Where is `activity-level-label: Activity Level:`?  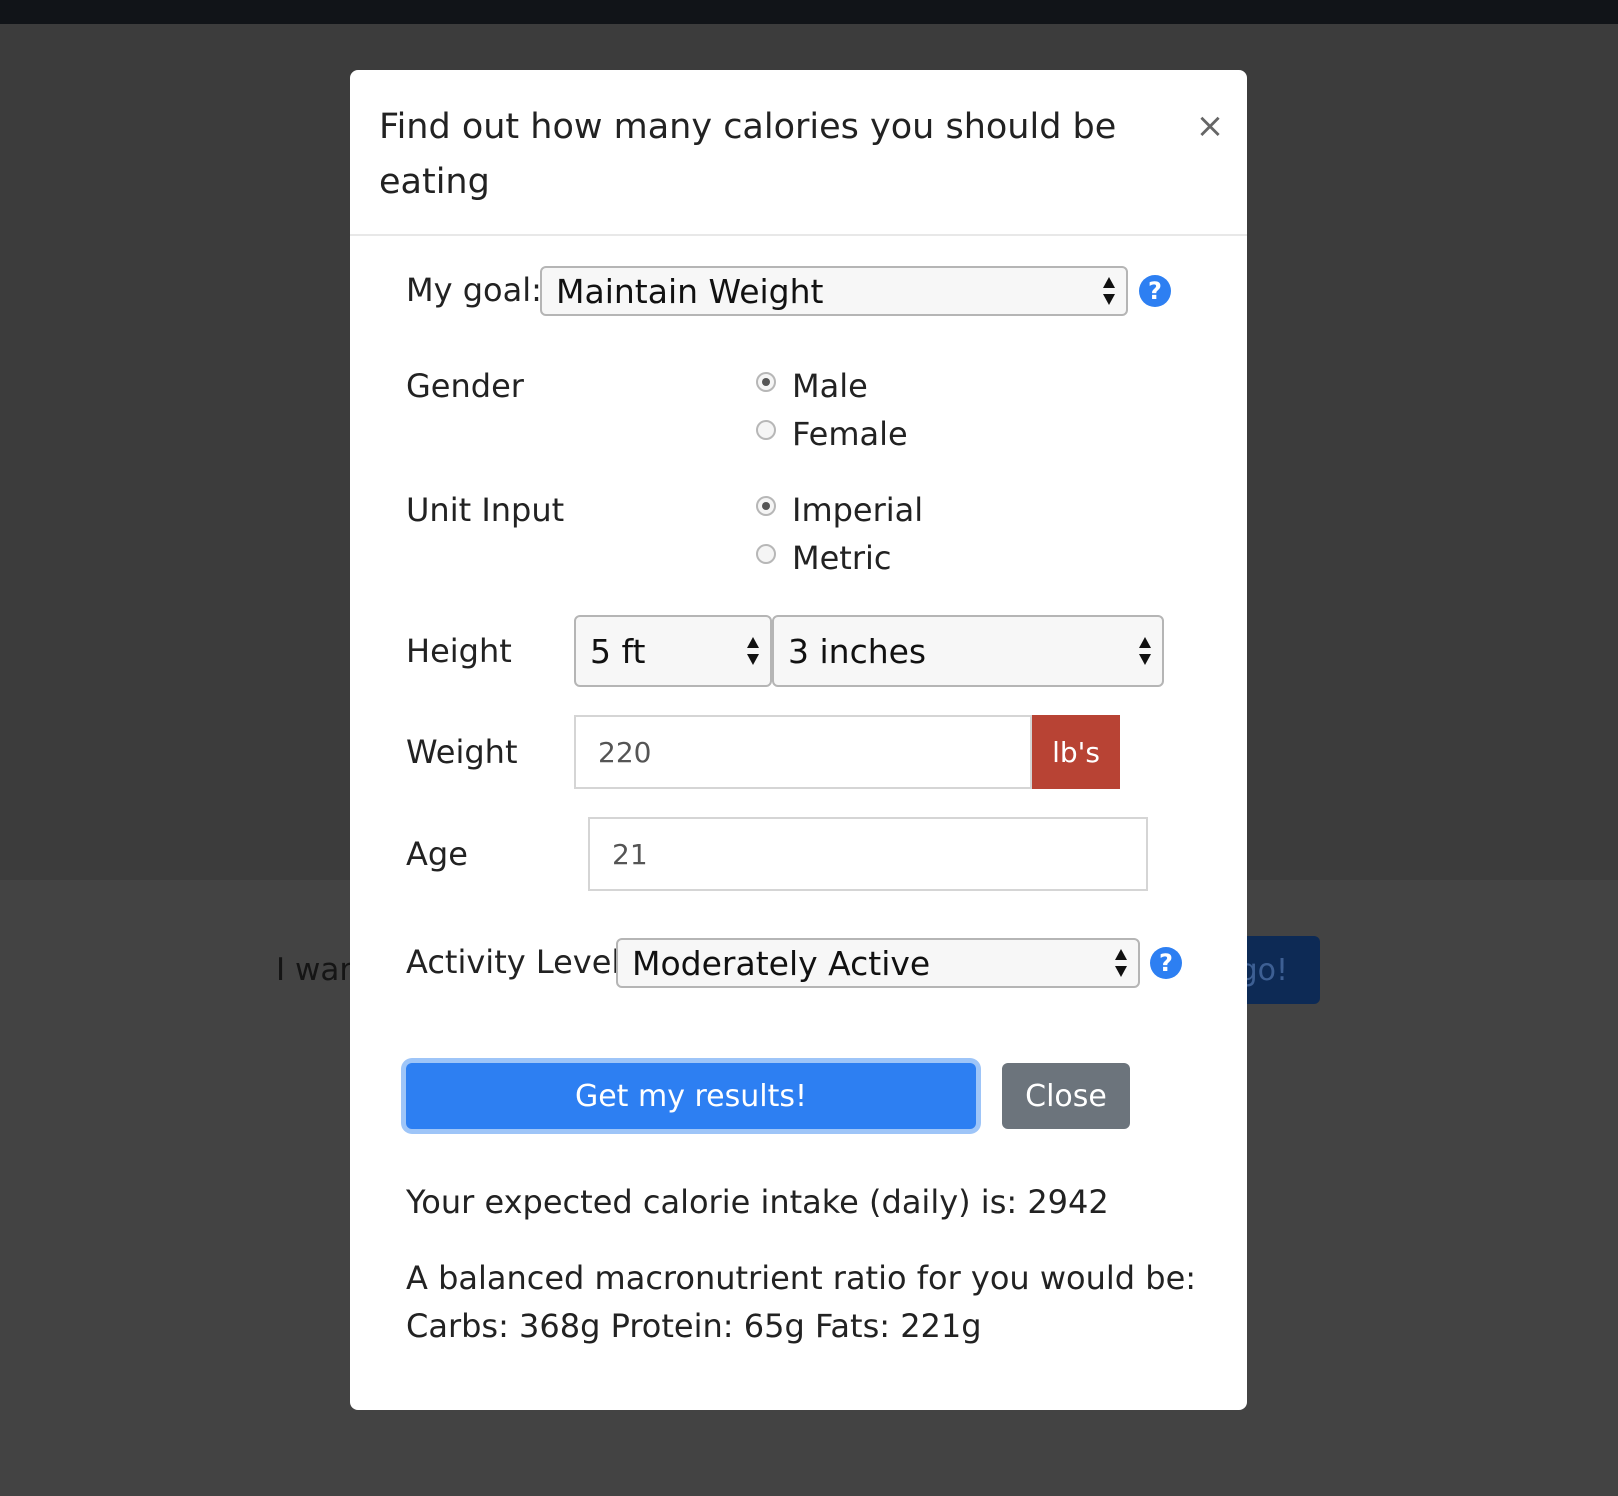 activity-level-label: Activity Level: is located at coordinates (519, 962).